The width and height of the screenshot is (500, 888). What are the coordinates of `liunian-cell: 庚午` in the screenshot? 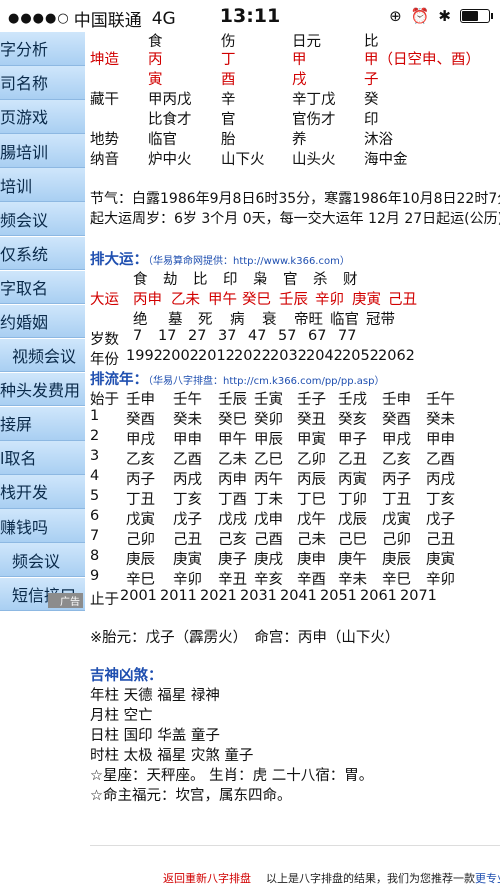 It's located at (352, 560).